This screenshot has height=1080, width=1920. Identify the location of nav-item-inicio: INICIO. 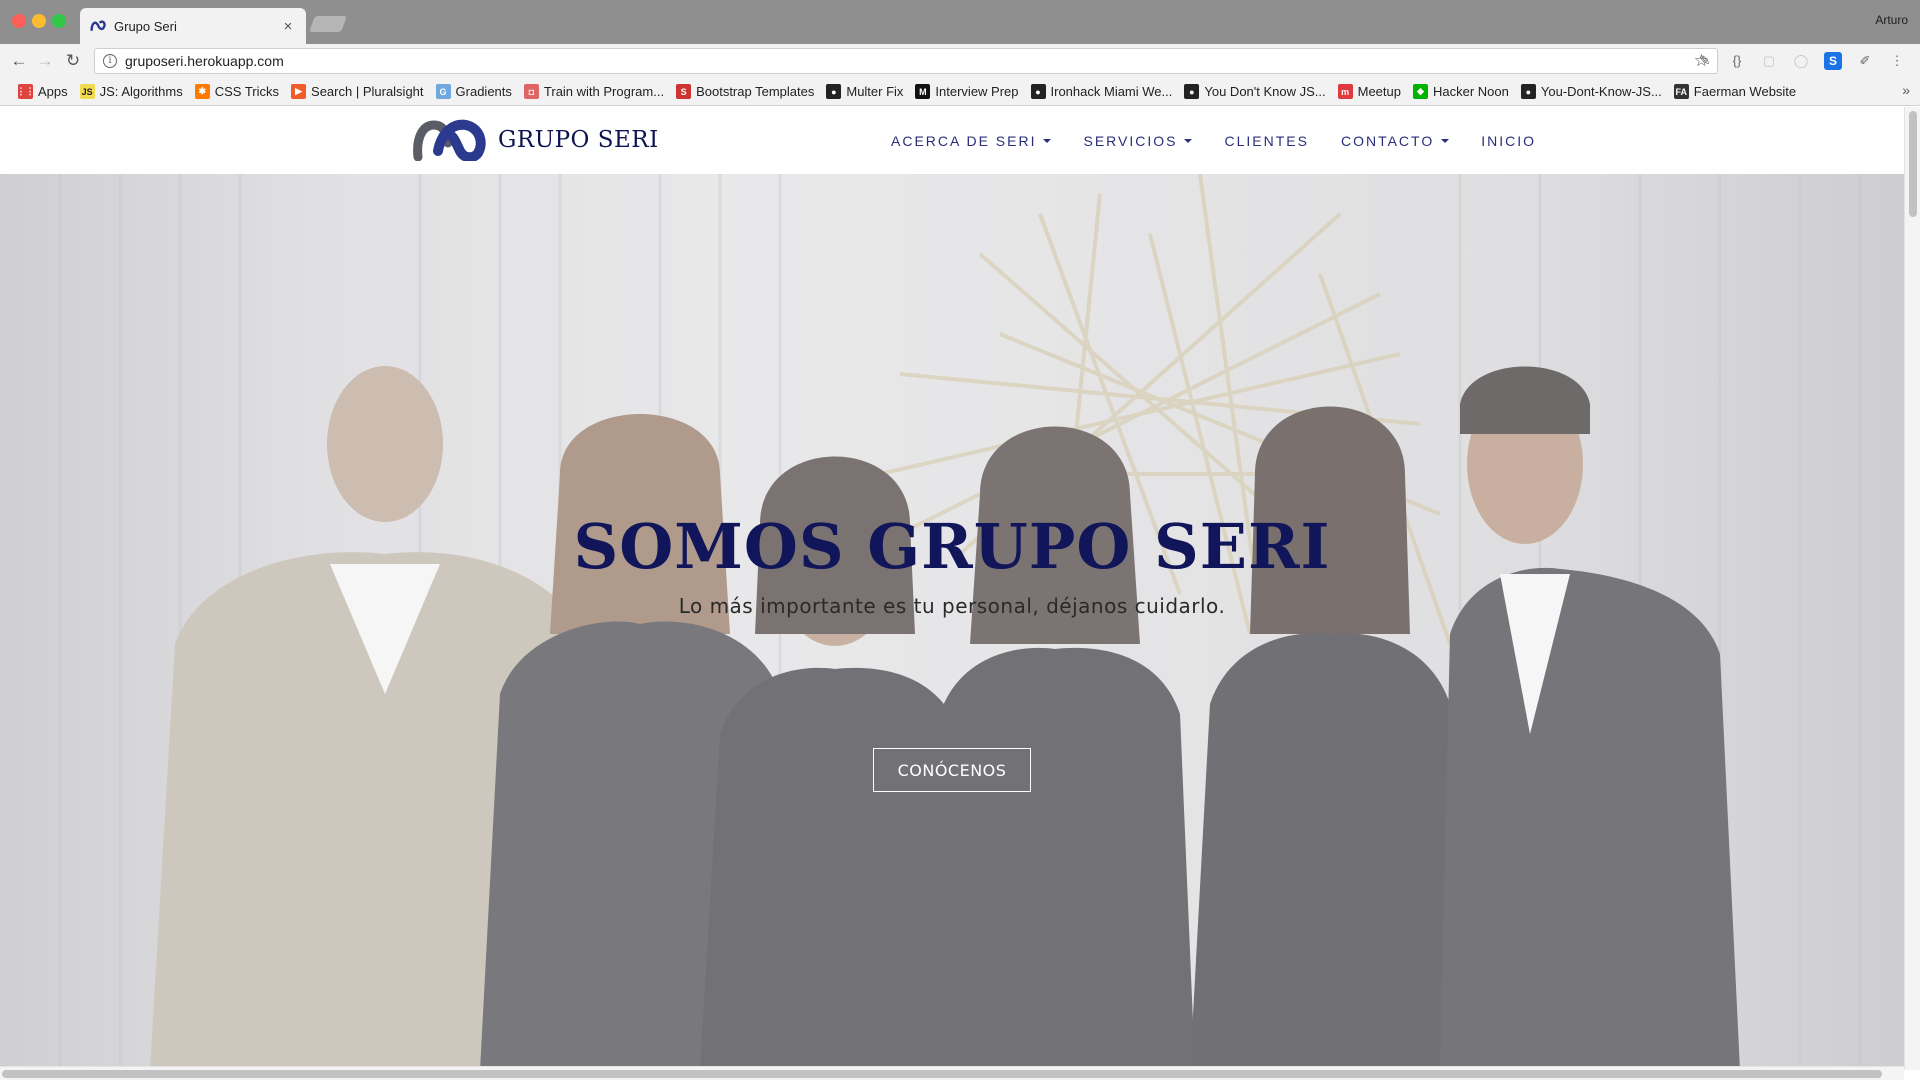
(1508, 141).